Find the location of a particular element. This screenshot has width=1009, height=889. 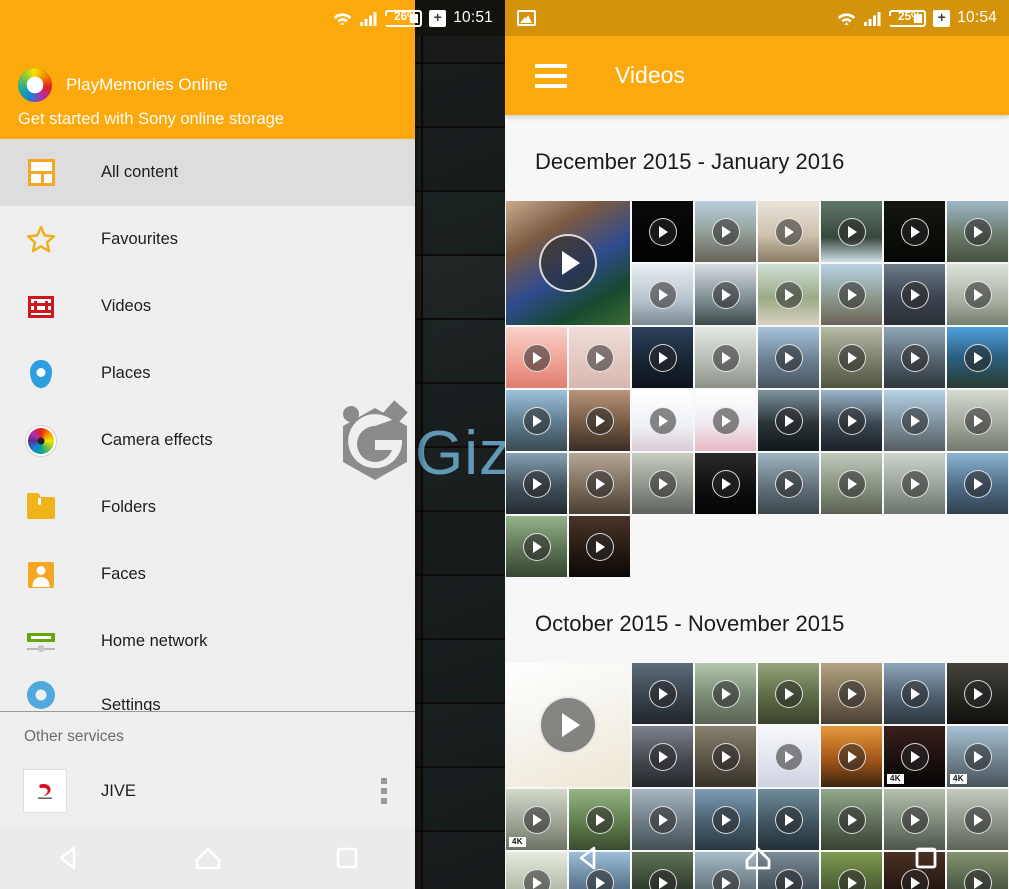

service-item-jive: JIVE is located at coordinates (207, 791).